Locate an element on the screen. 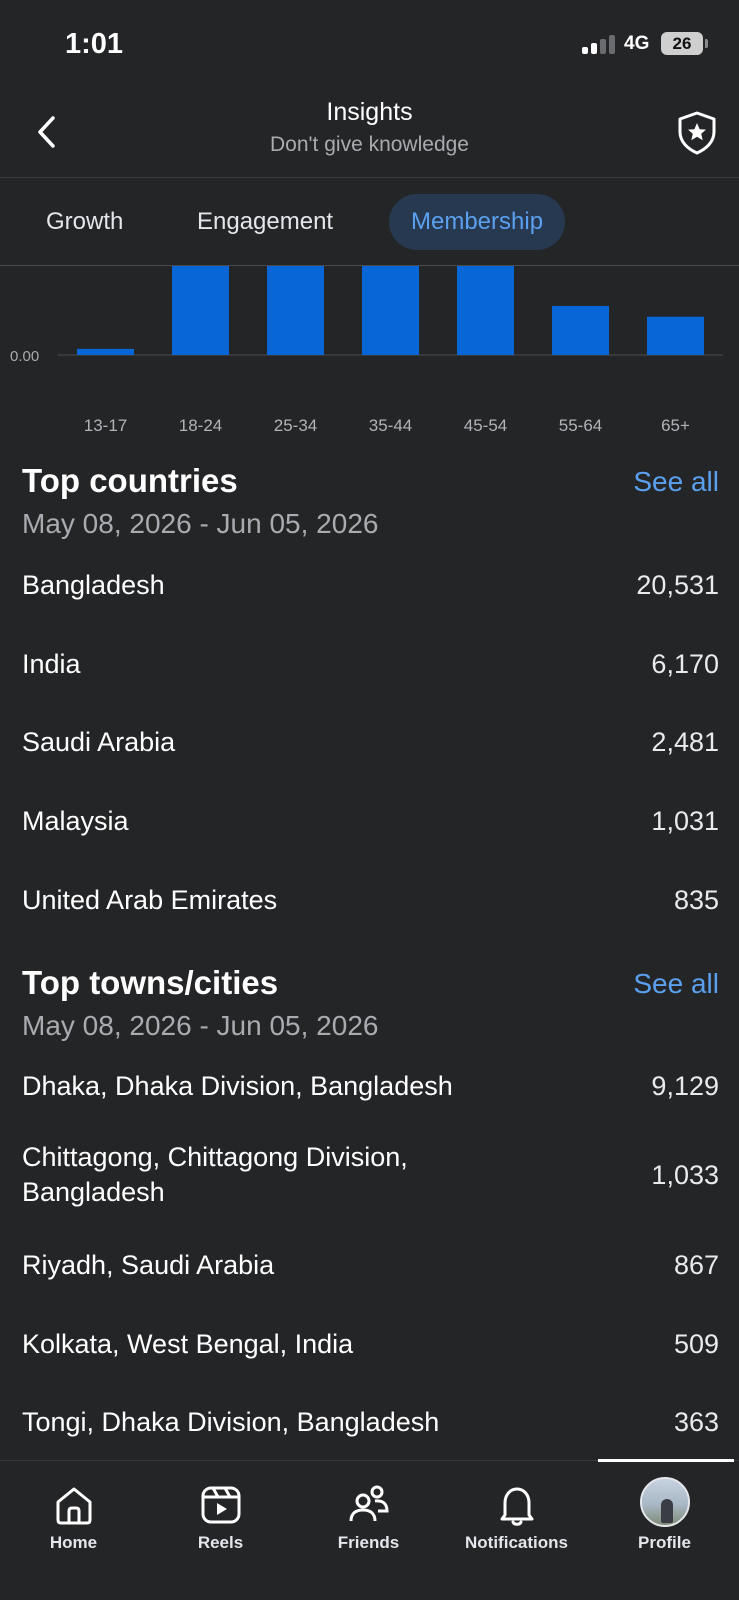  tab-growth: Growth is located at coordinates (84, 222).